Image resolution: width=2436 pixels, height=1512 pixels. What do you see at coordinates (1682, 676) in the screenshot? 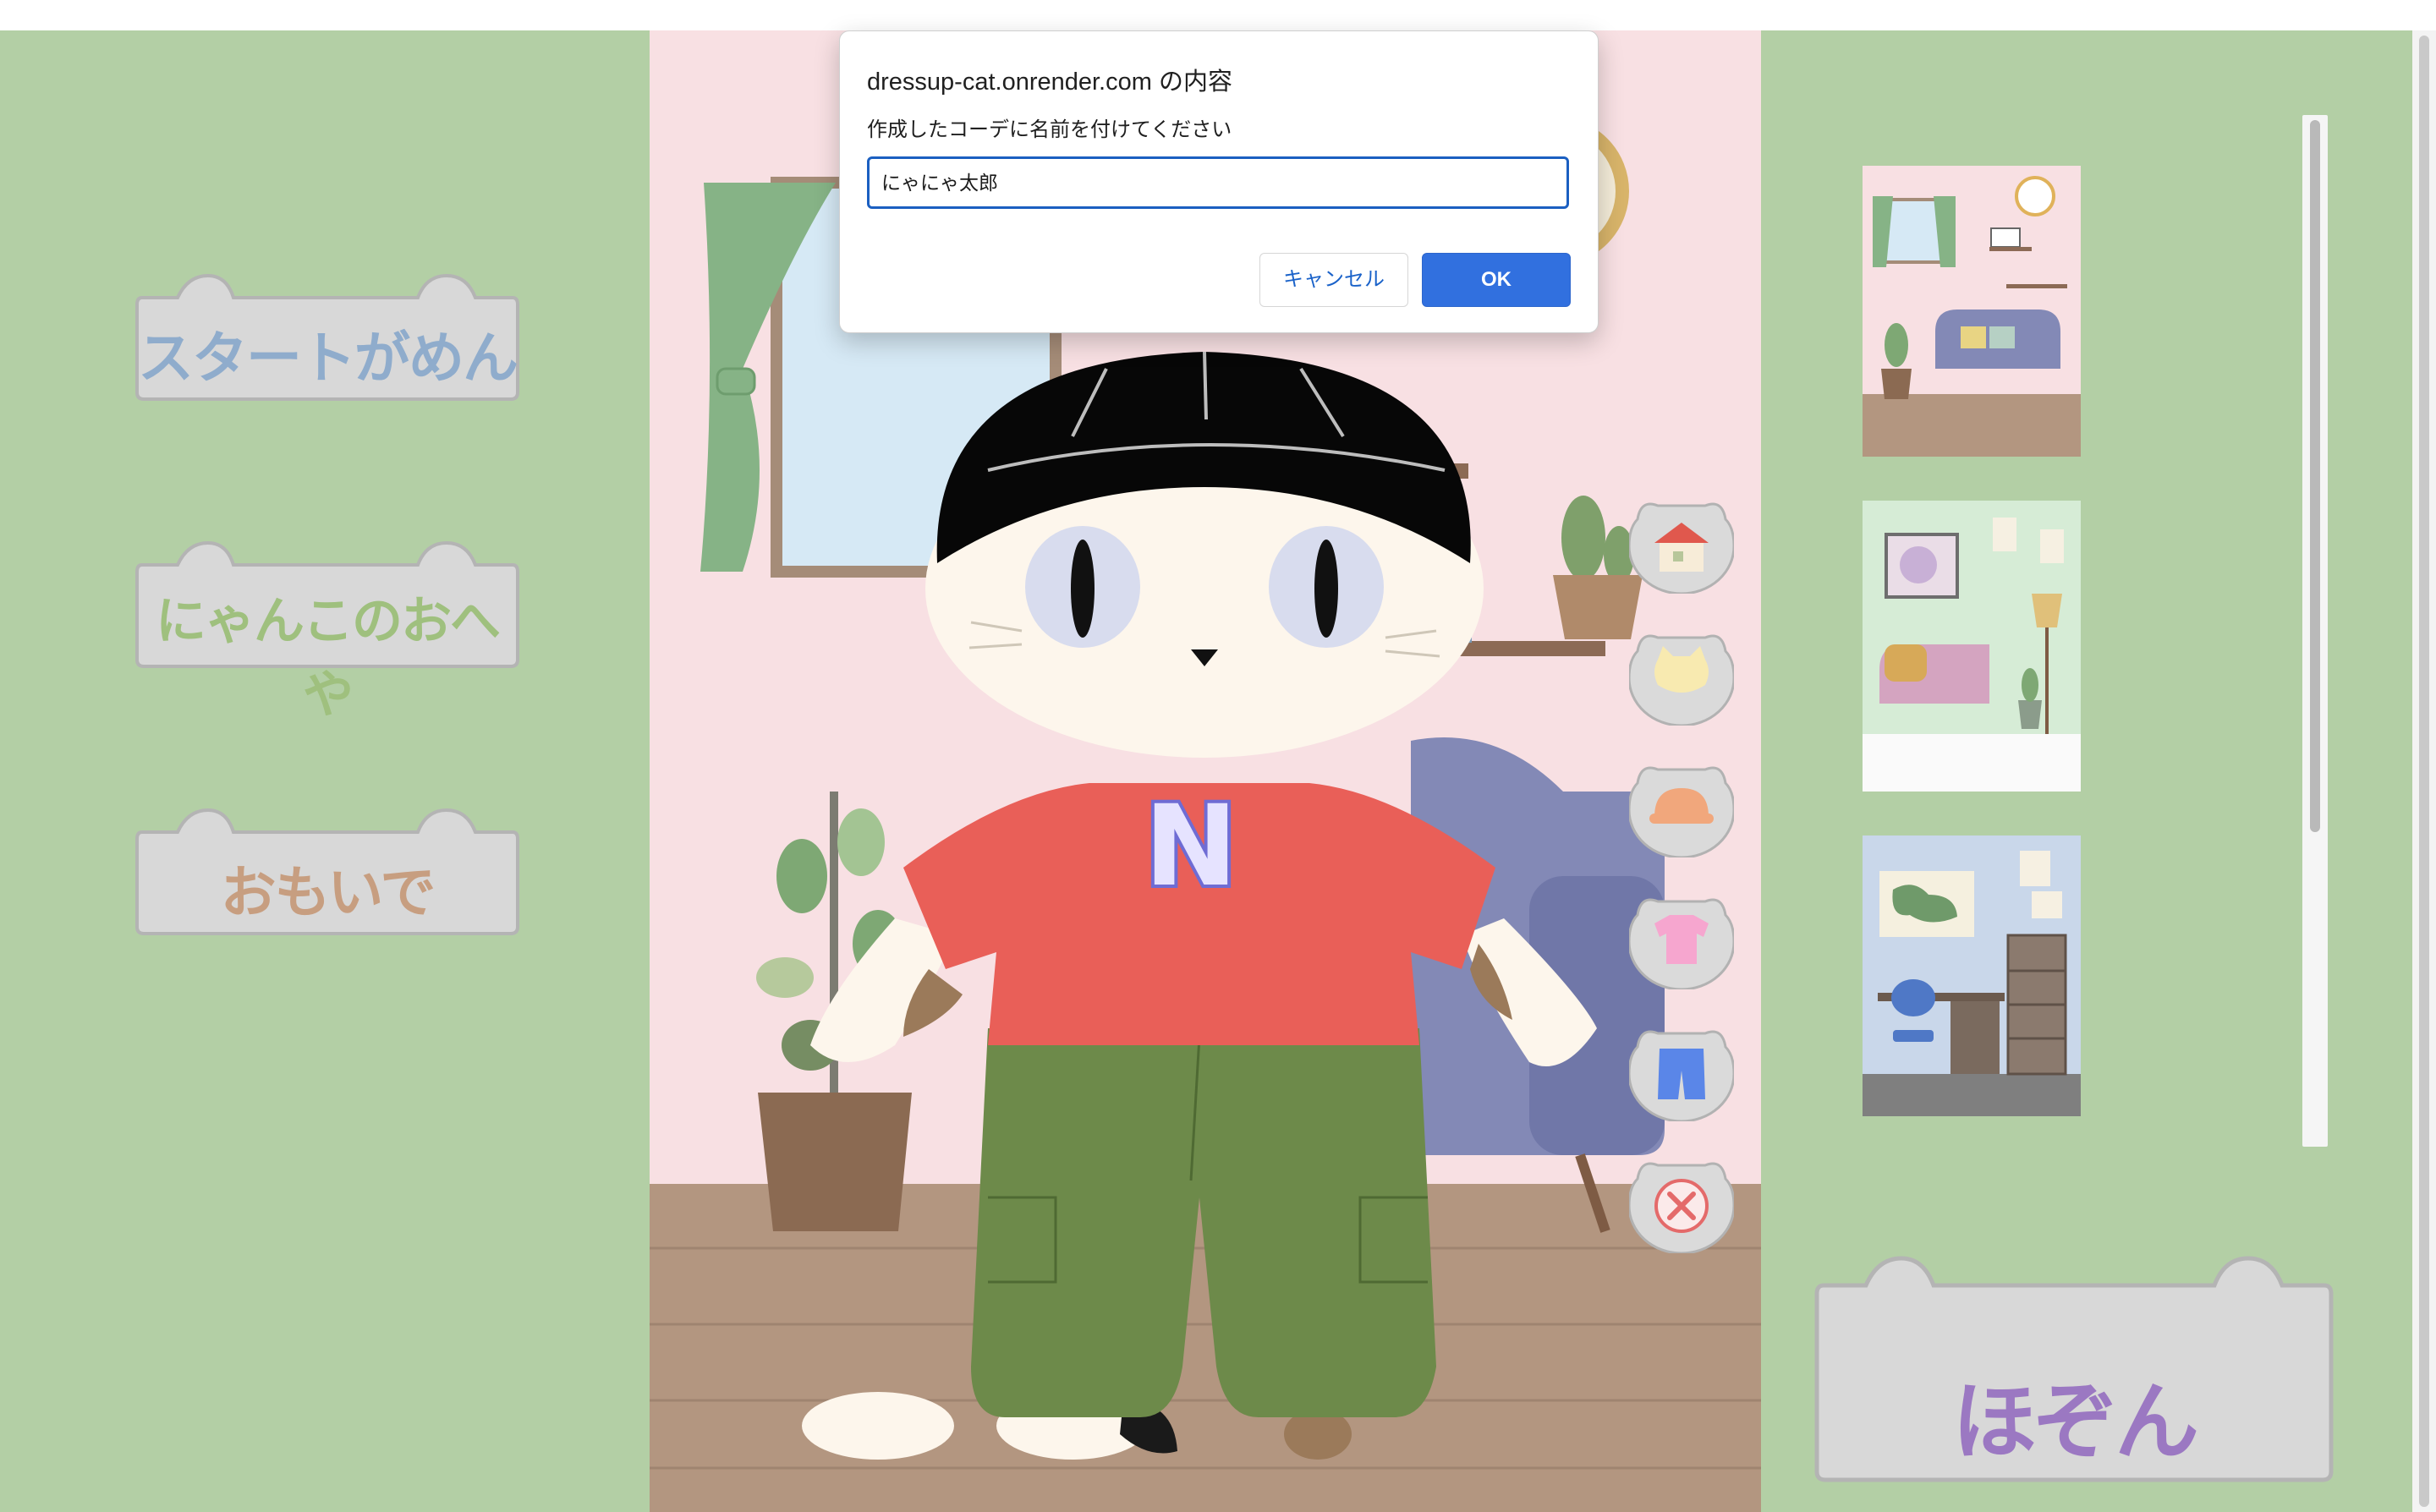
I see `body-category-button` at bounding box center [1682, 676].